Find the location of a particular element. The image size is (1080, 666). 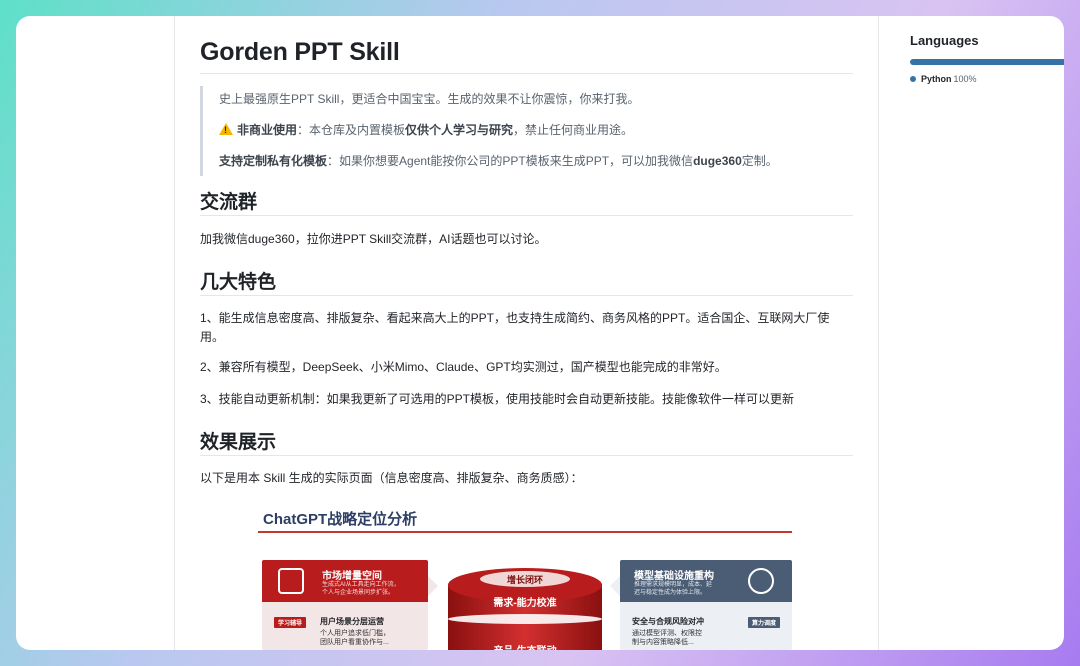

language-bar is located at coordinates (987, 62).